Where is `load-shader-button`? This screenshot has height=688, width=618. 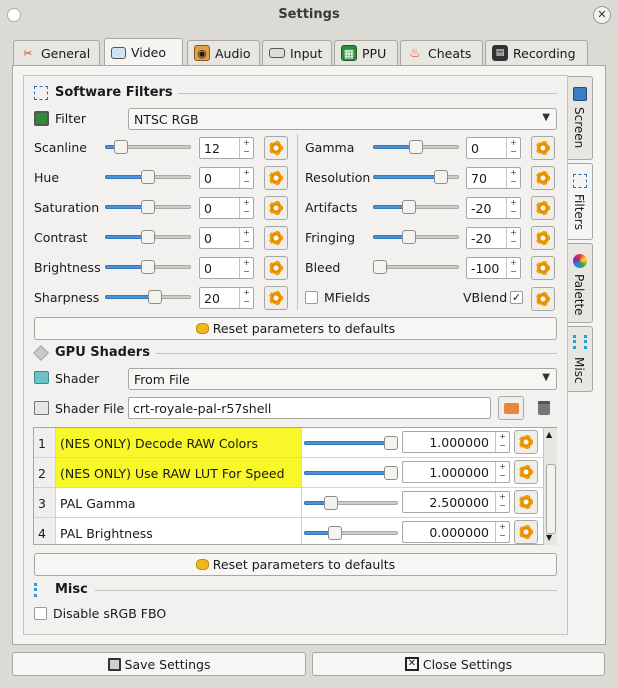 load-shader-button is located at coordinates (511, 408).